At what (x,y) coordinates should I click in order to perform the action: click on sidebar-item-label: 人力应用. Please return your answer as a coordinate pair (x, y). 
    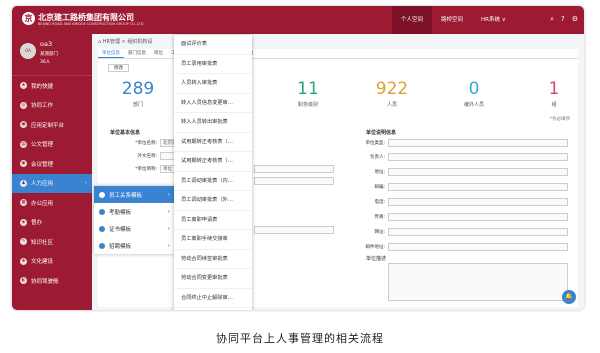
    Looking at the image, I should click on (42, 184).